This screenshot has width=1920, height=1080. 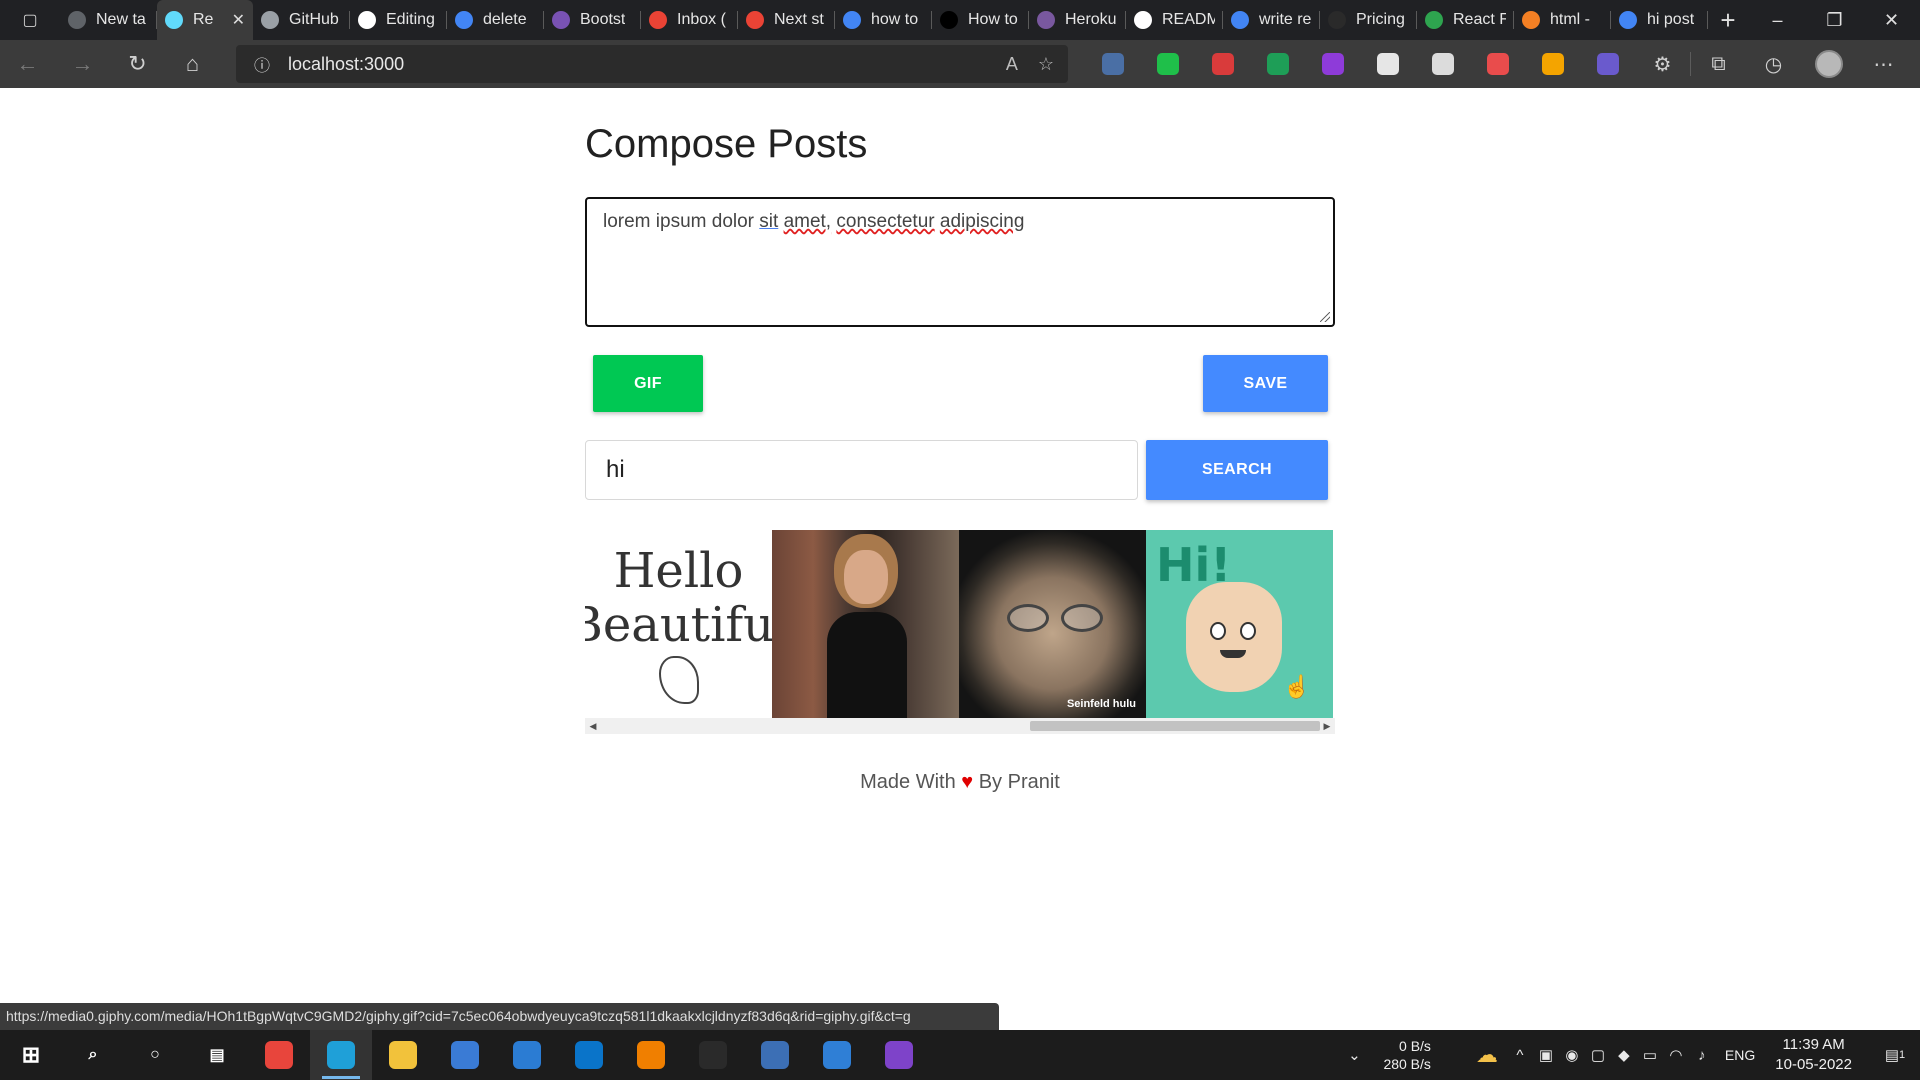 What do you see at coordinates (1883, 64) in the screenshot?
I see `settings-menu-icon: ⋯` at bounding box center [1883, 64].